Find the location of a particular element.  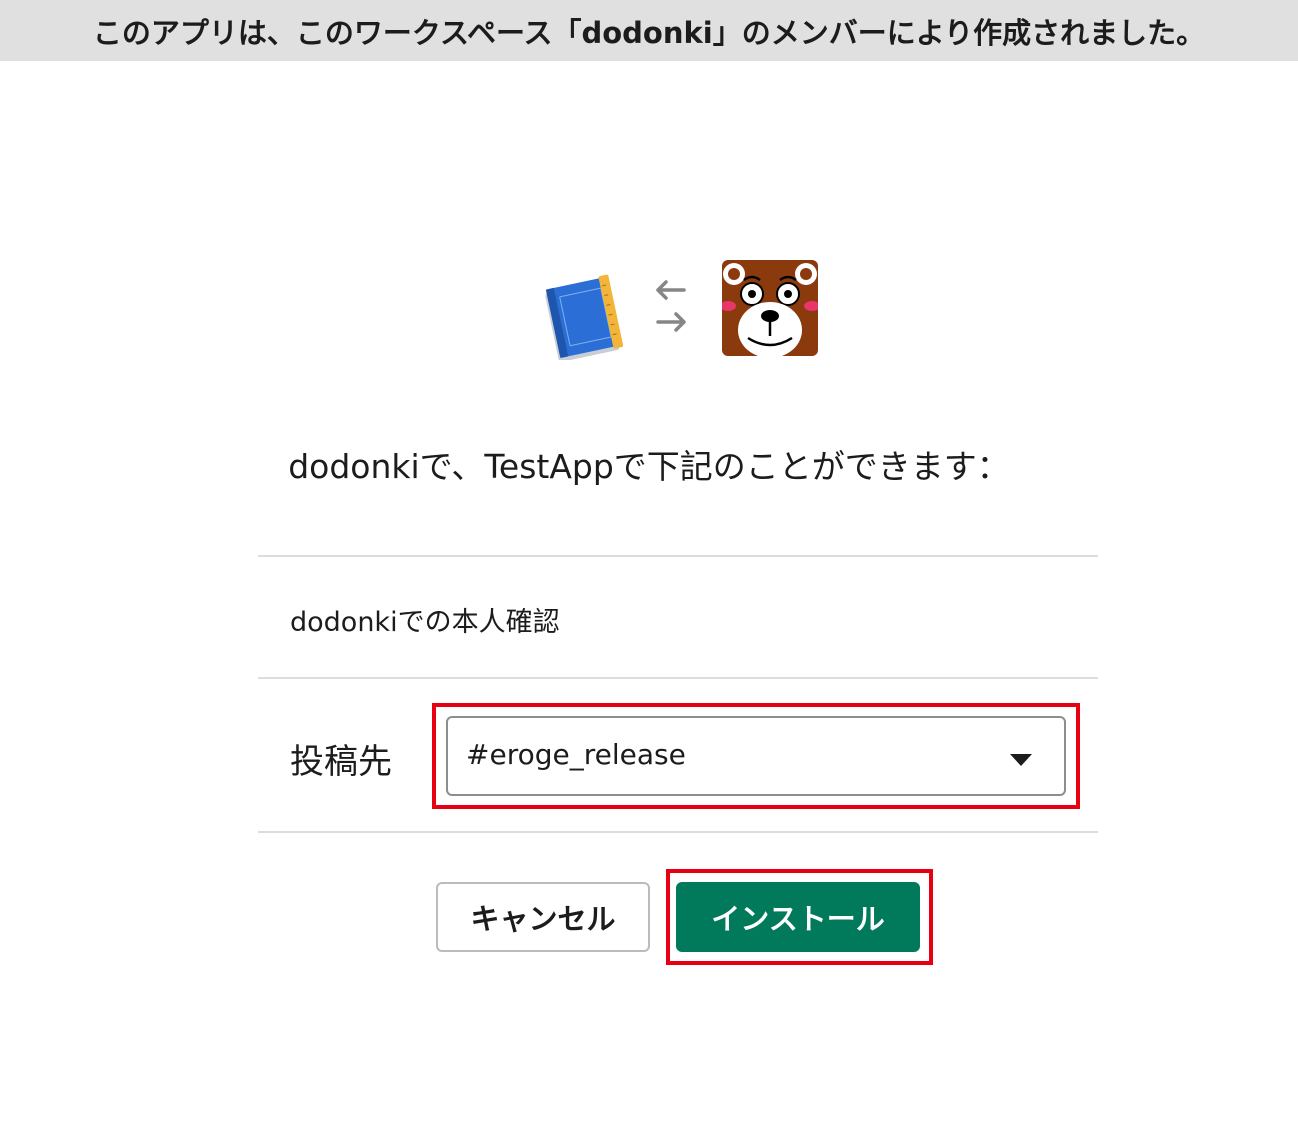

channel-select-value: #eroge_release is located at coordinates (576, 754).